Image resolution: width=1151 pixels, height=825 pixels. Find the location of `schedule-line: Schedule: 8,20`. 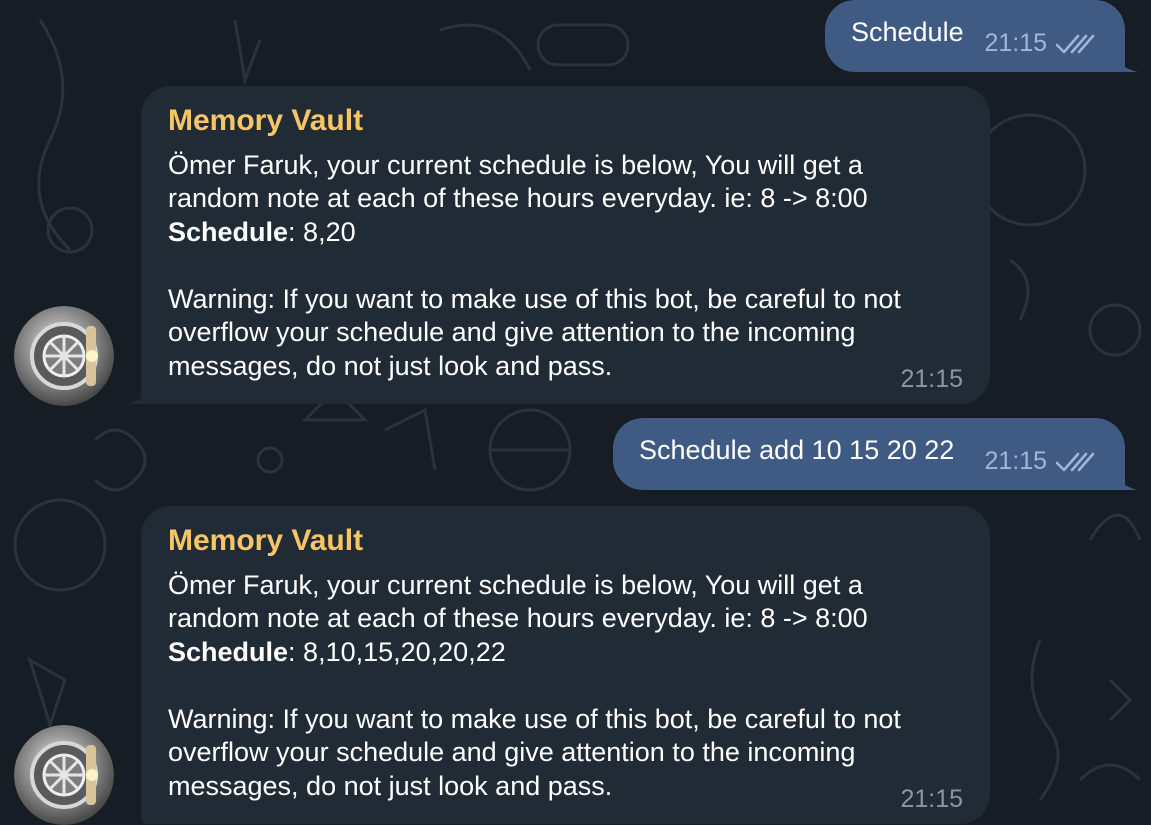

schedule-line: Schedule: 8,20 is located at coordinates (262, 232).